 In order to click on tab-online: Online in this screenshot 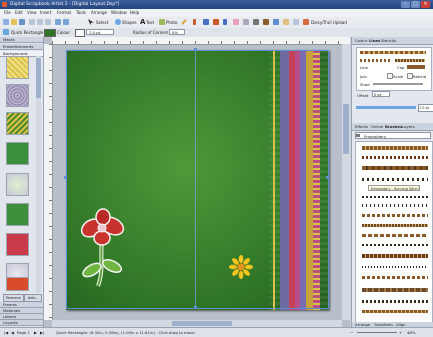, I will do `click(377, 126)`.